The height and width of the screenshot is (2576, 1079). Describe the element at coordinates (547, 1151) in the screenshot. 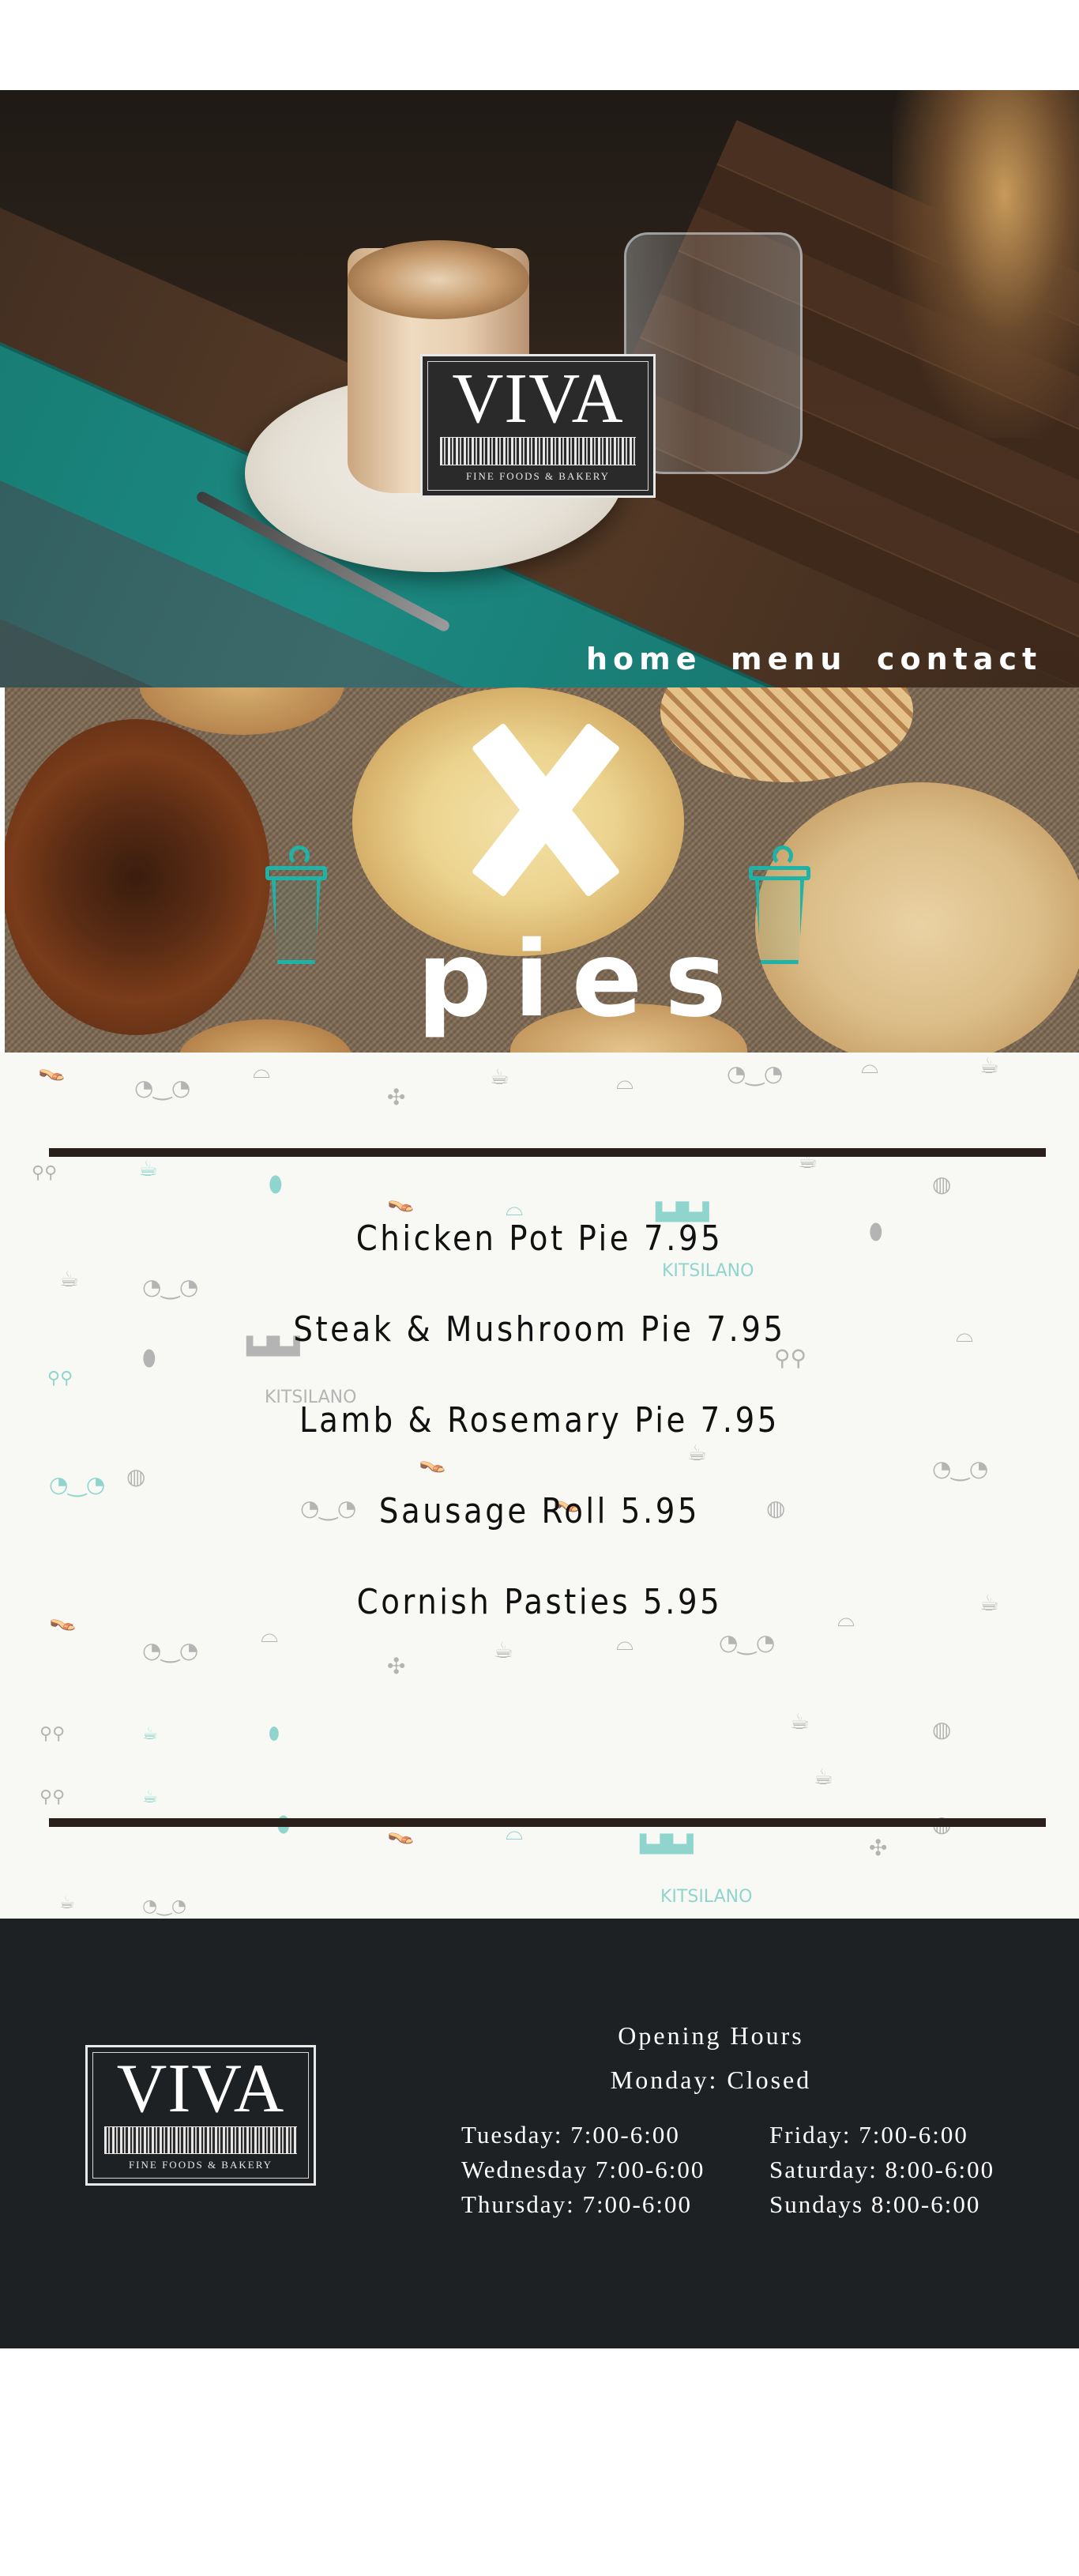

I see `menu-divider-top` at that location.